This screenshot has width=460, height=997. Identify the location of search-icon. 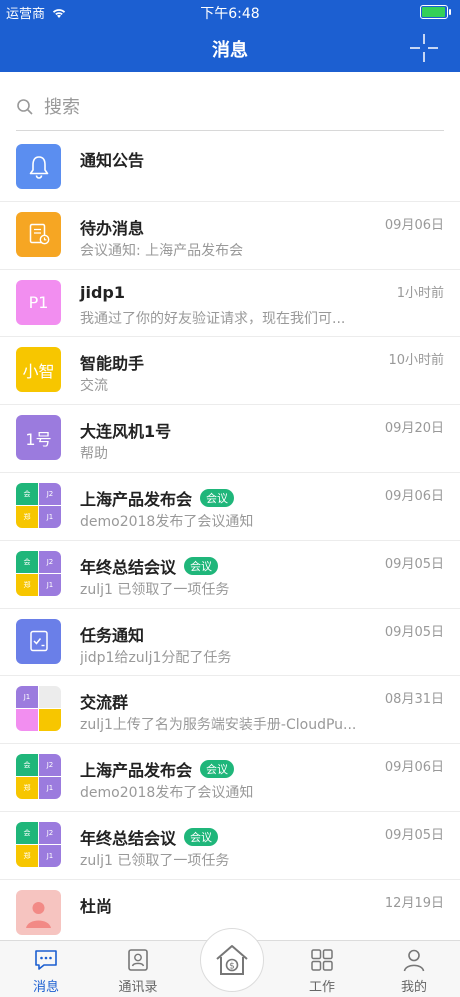
(25, 107).